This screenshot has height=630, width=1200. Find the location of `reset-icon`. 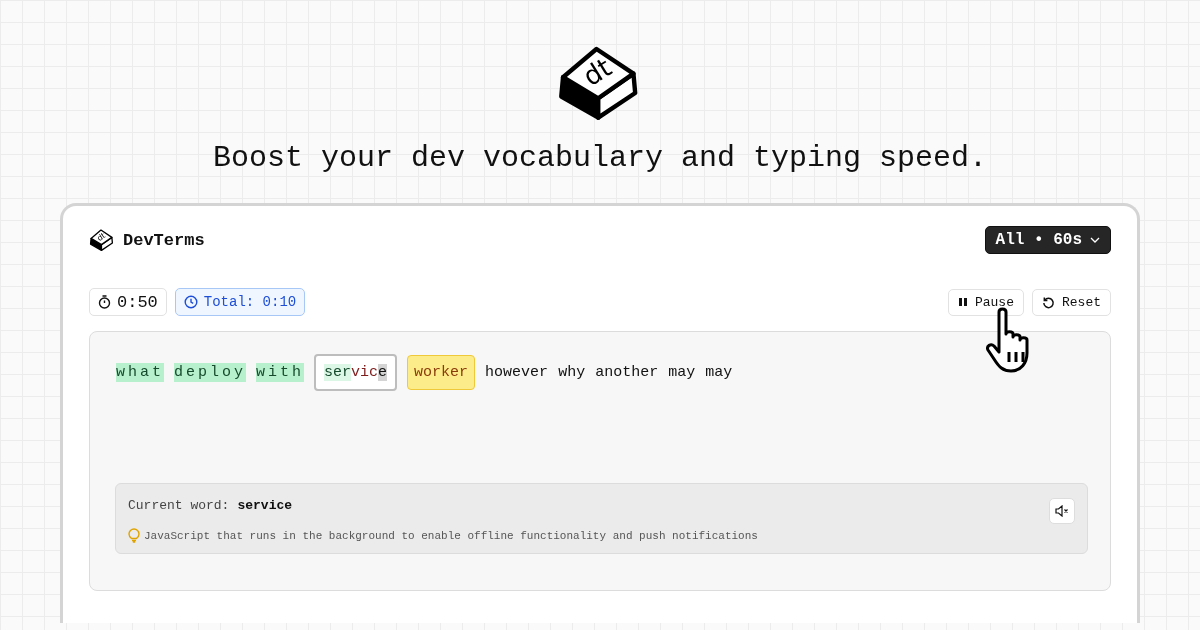

reset-icon is located at coordinates (1048, 302).